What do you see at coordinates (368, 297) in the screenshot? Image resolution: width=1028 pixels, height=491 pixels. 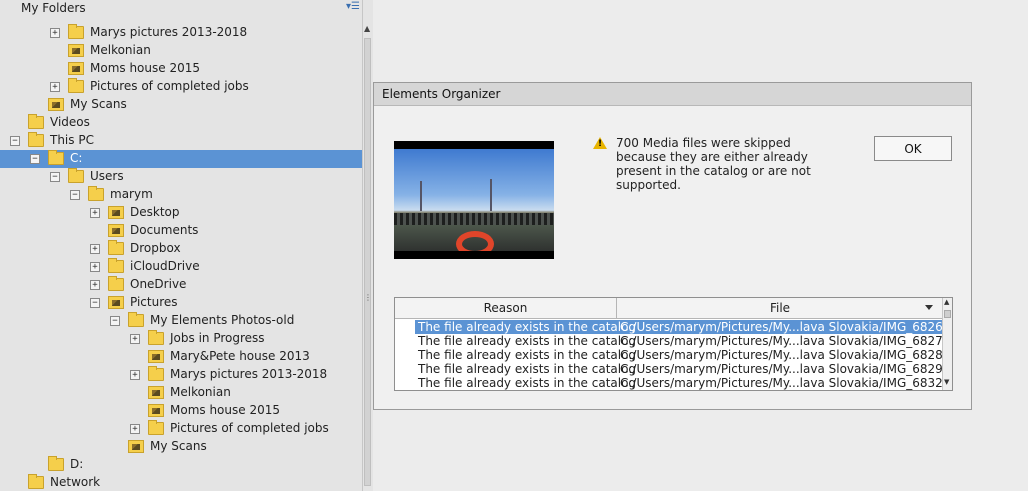 I see `panel-resize-grip-icon: ⋮` at bounding box center [368, 297].